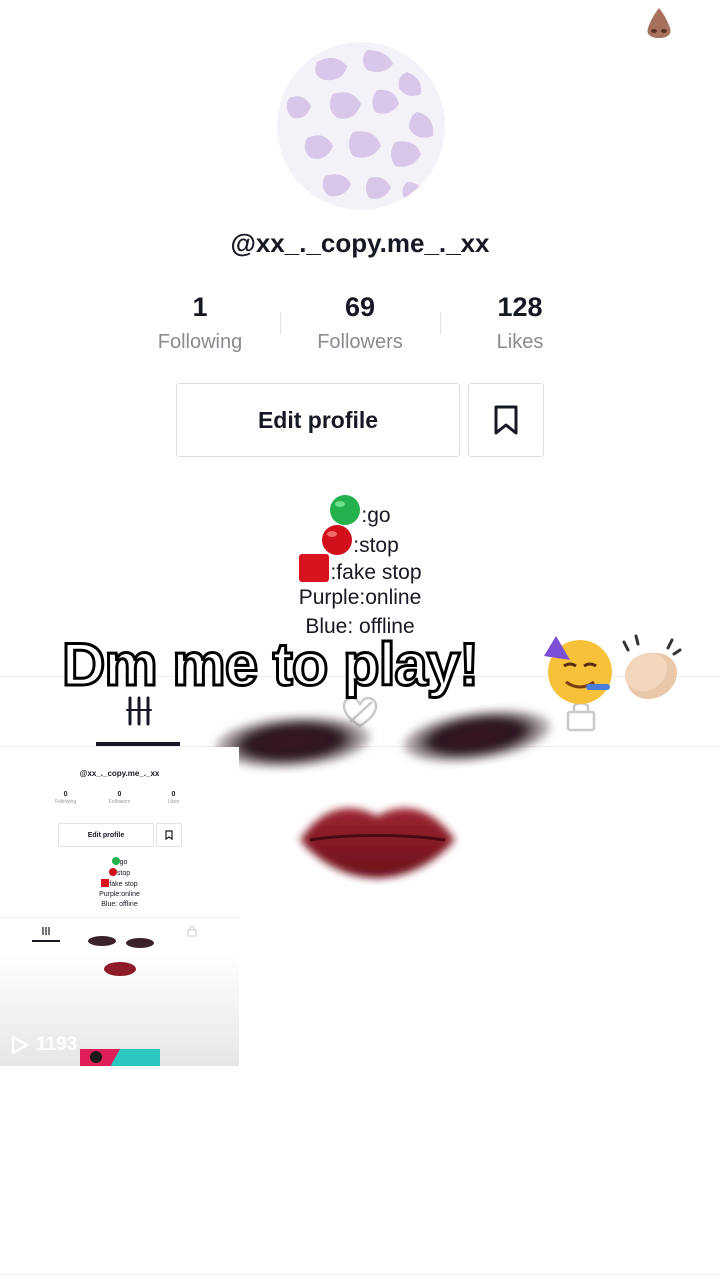 The width and height of the screenshot is (720, 1280). What do you see at coordinates (383, 793) in the screenshot?
I see `face-sticker` at bounding box center [383, 793].